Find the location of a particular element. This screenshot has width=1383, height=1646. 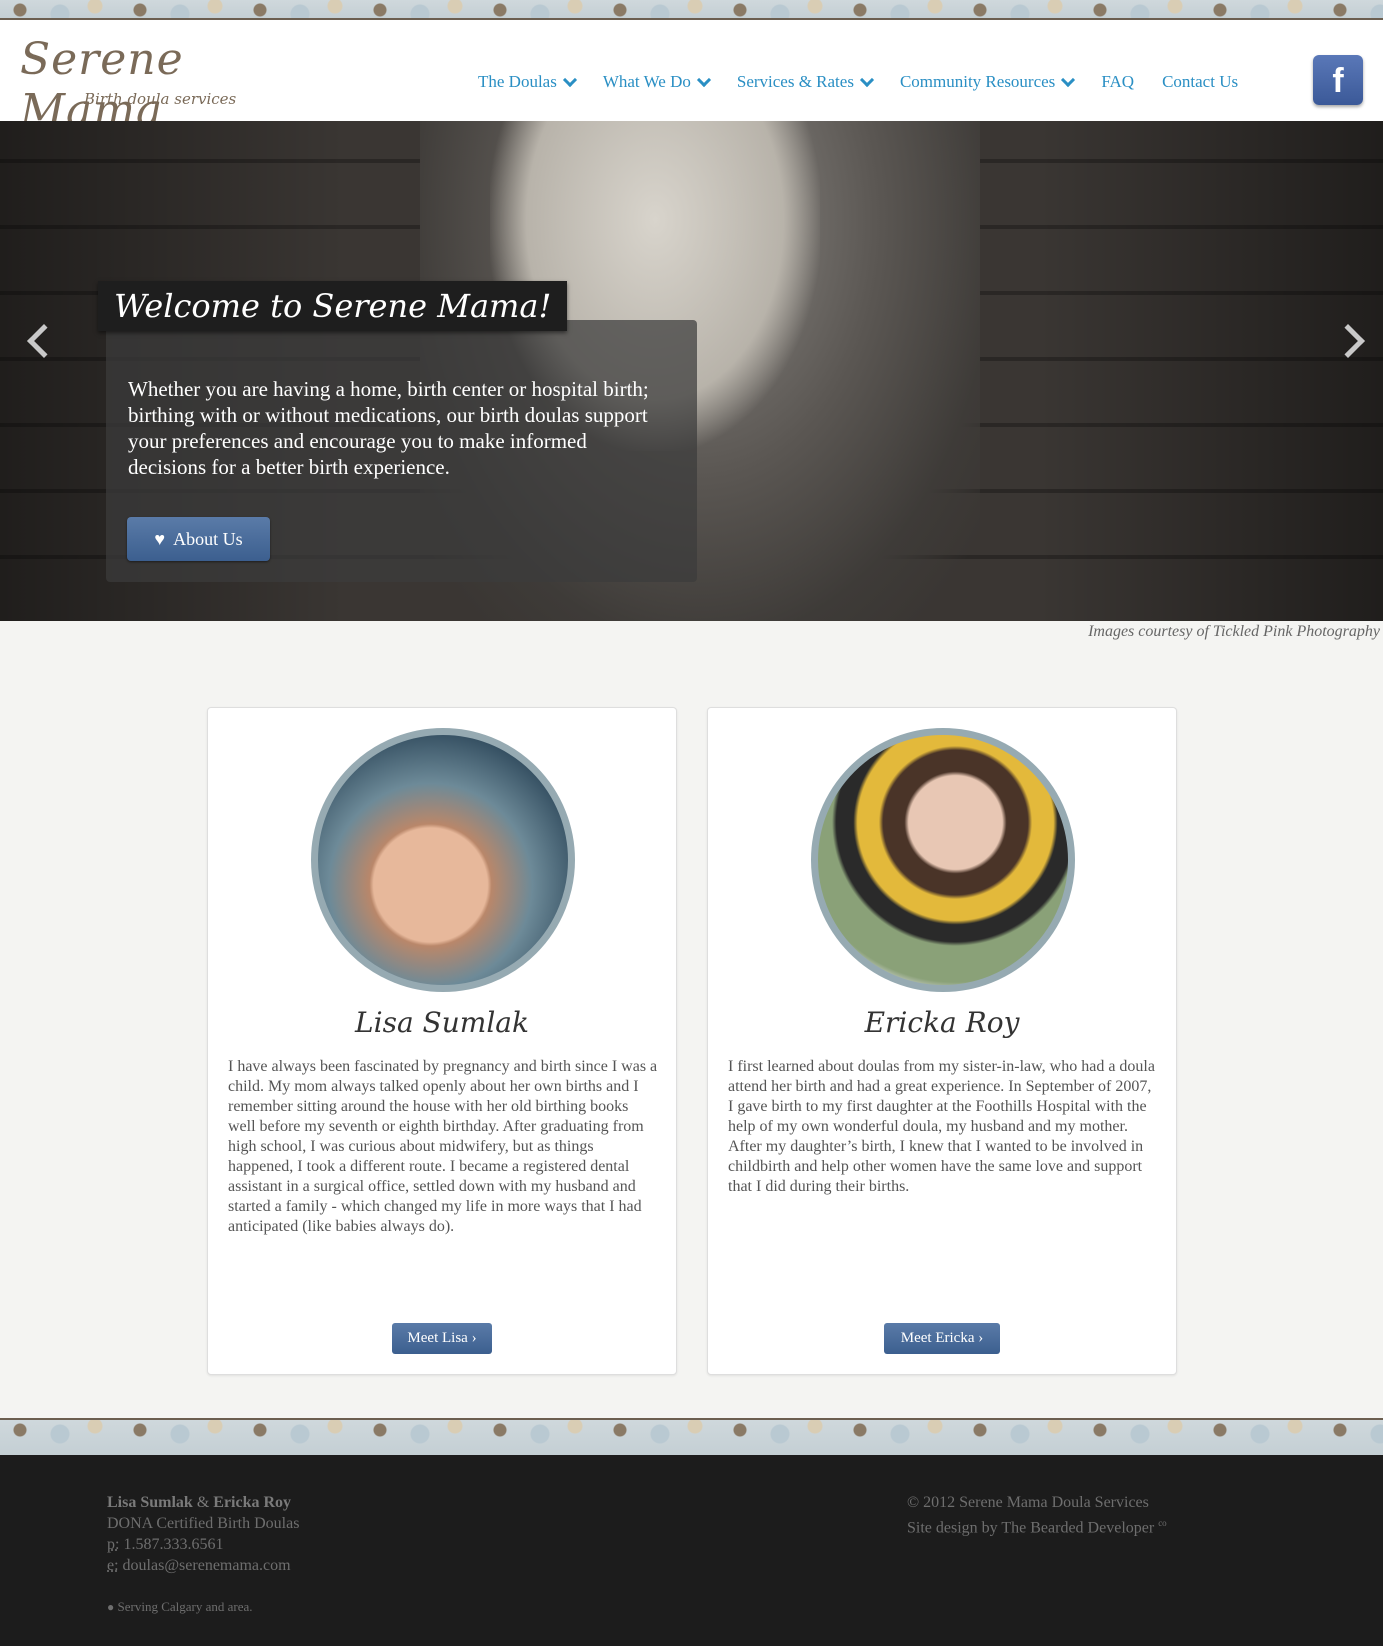

footer-phone-row: p: 1.587.333.6561 is located at coordinates (203, 1544).